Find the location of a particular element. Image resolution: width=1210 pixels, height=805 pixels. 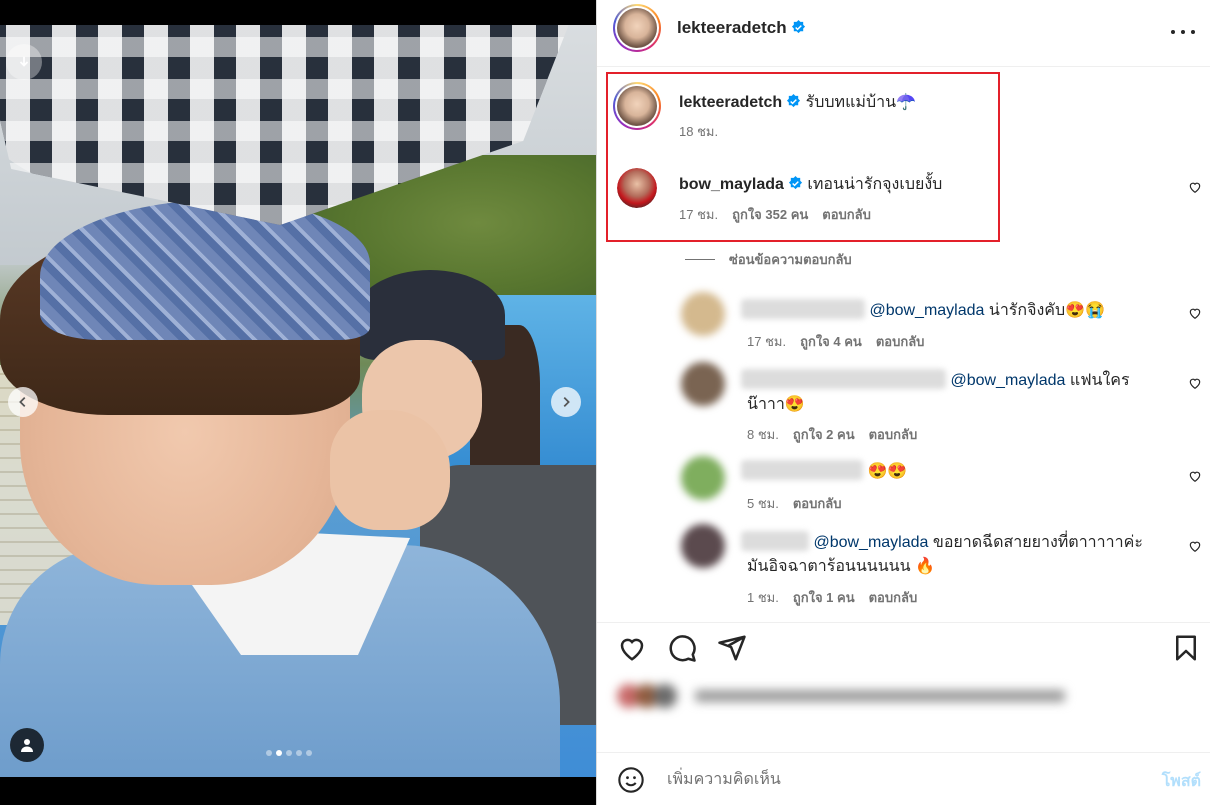

caption-text: รับบทแม่บ้าน☂️ is located at coordinates (860, 102).